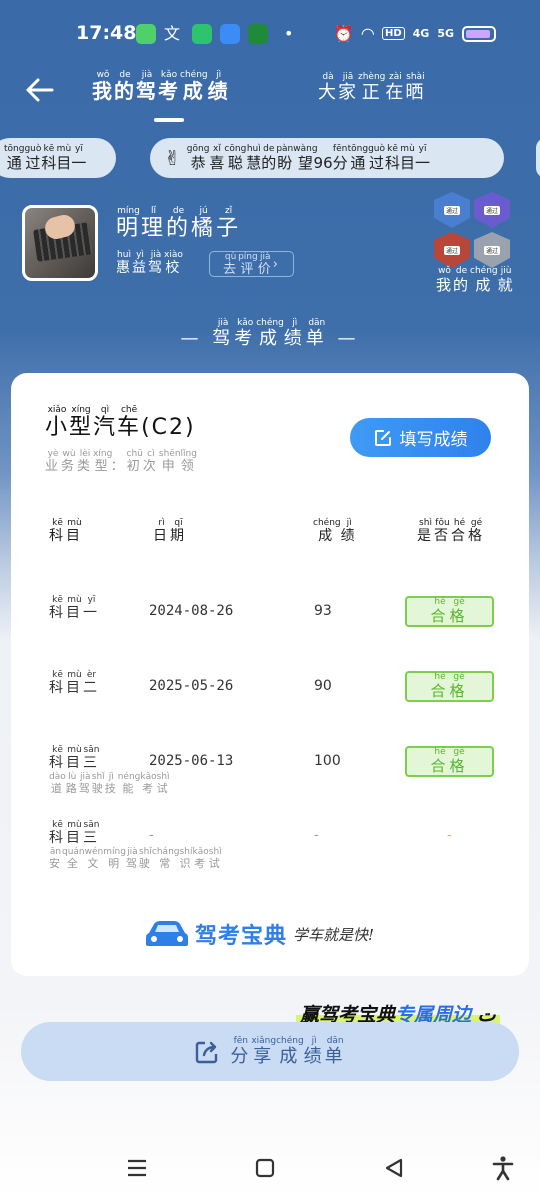  Describe the element at coordinates (169, 120) in the screenshot. I see `tab-indicator` at that location.